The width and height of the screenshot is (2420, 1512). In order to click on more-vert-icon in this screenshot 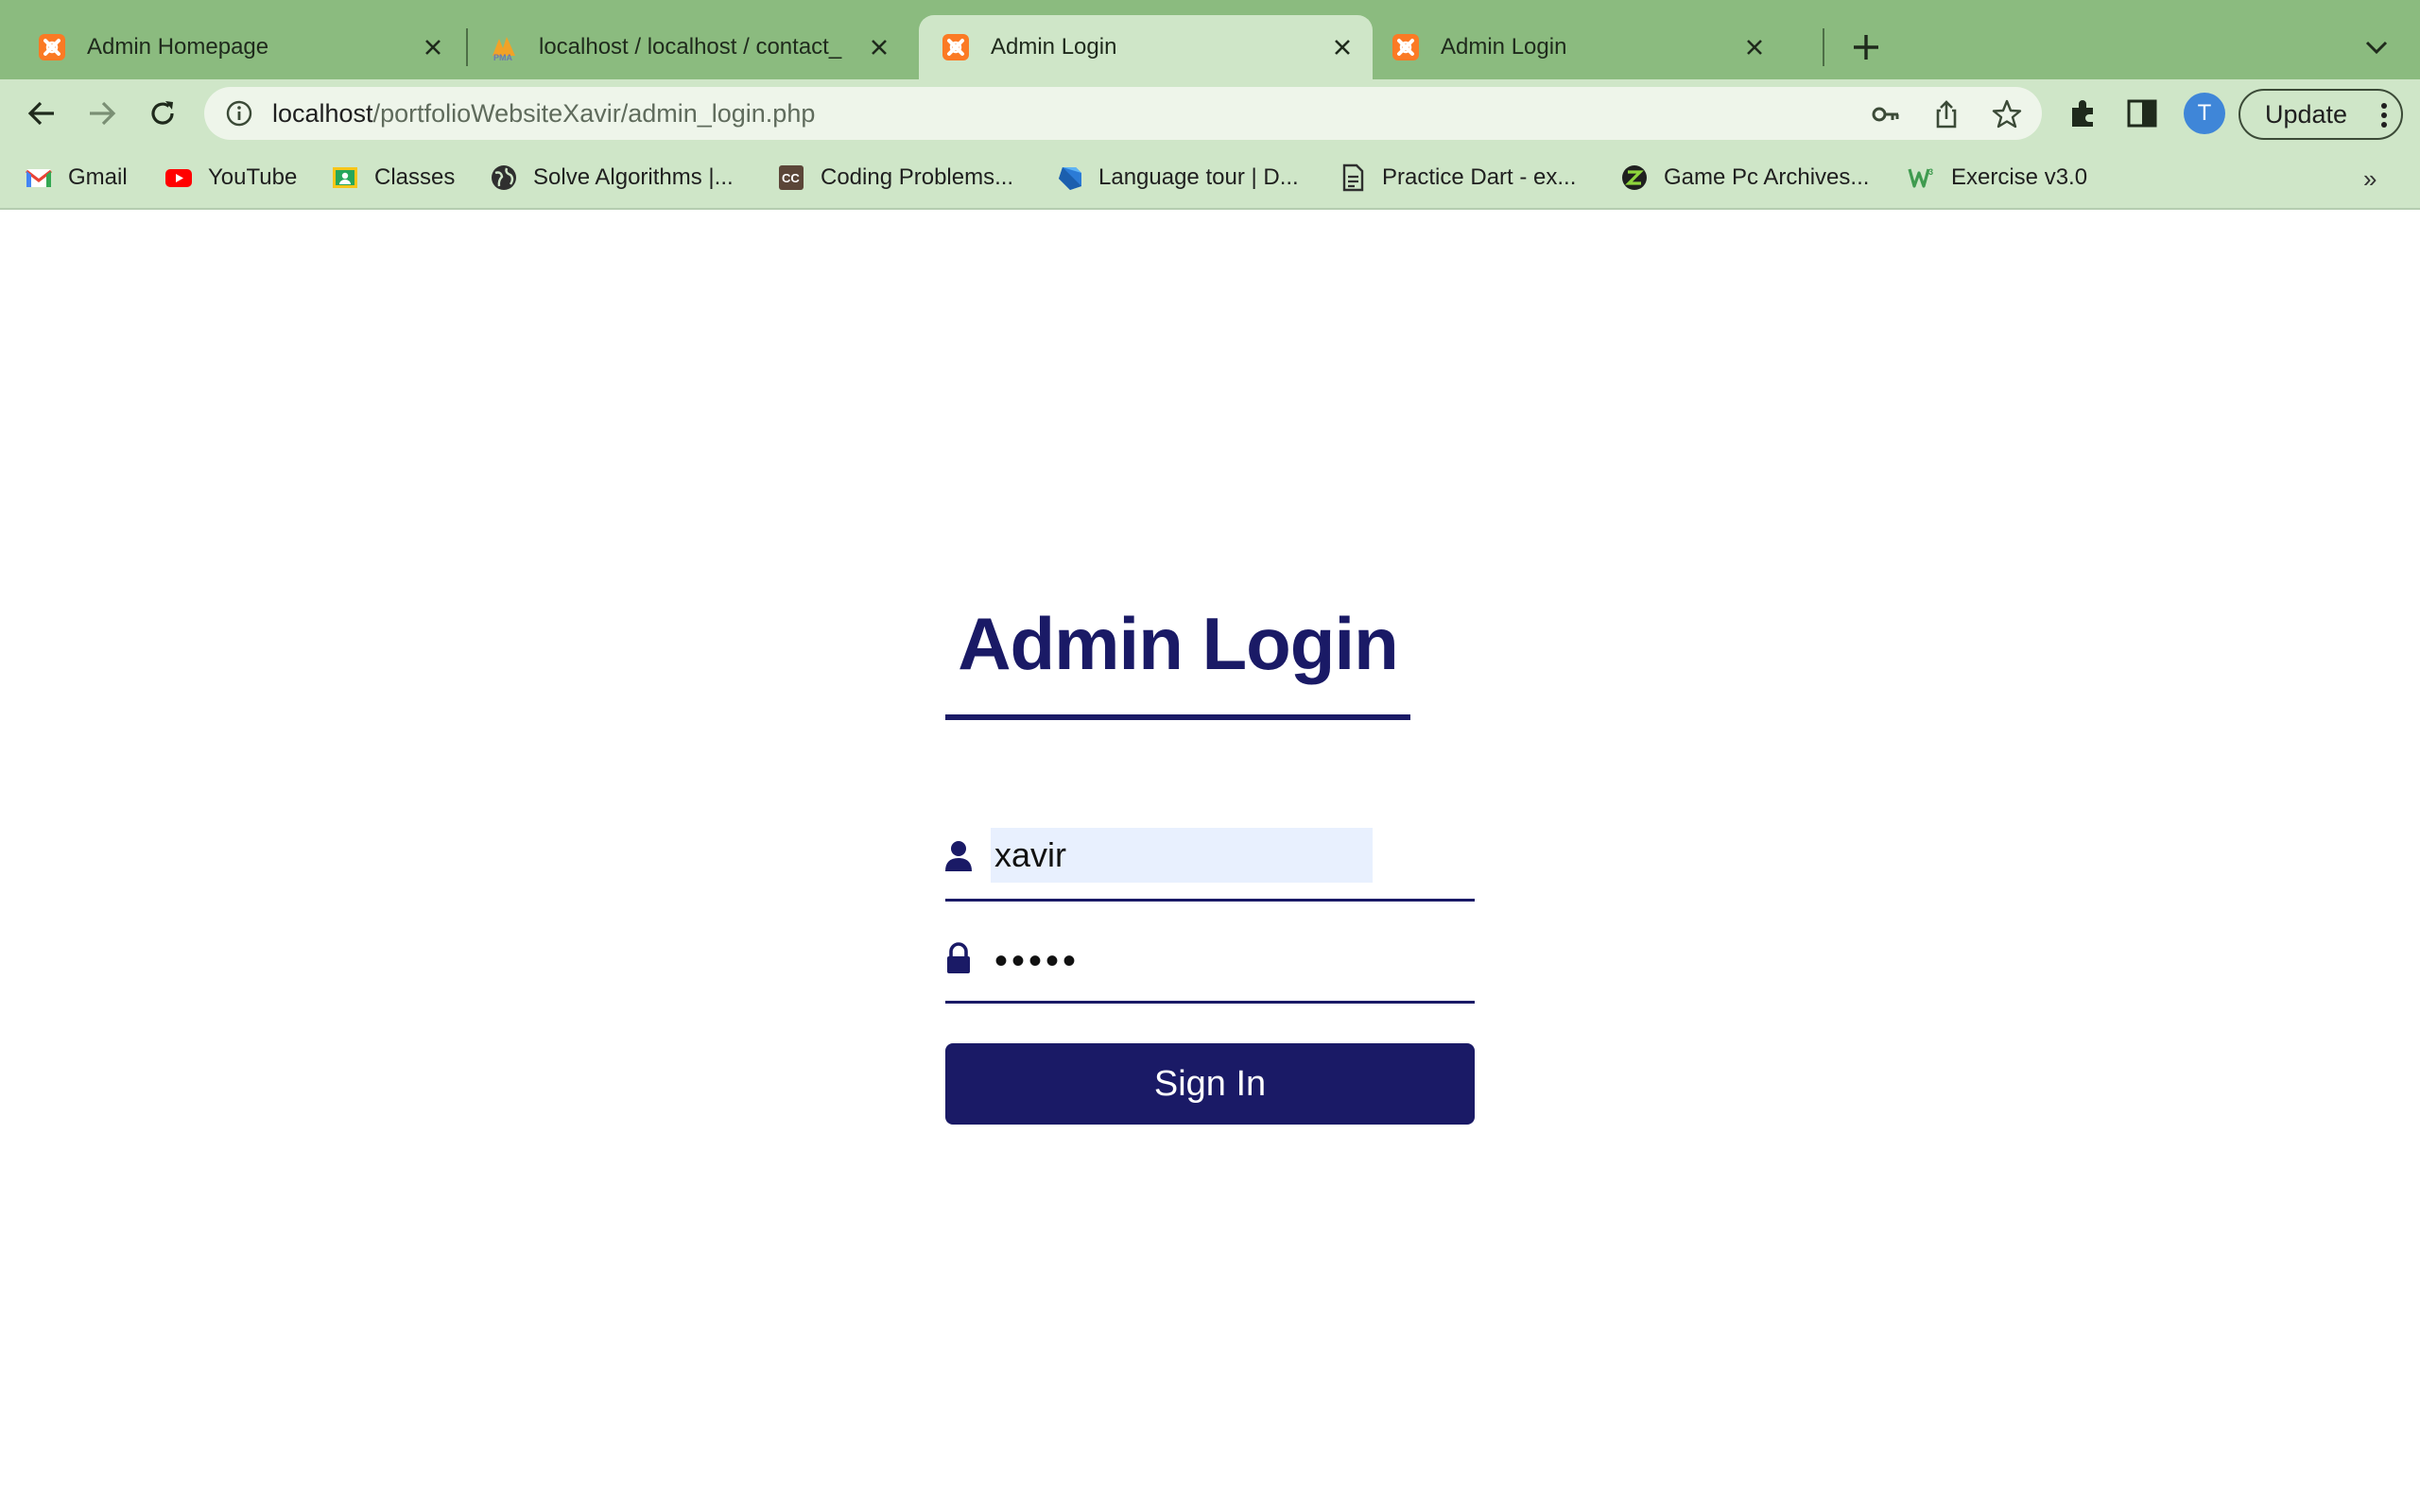, I will do `click(2384, 115)`.